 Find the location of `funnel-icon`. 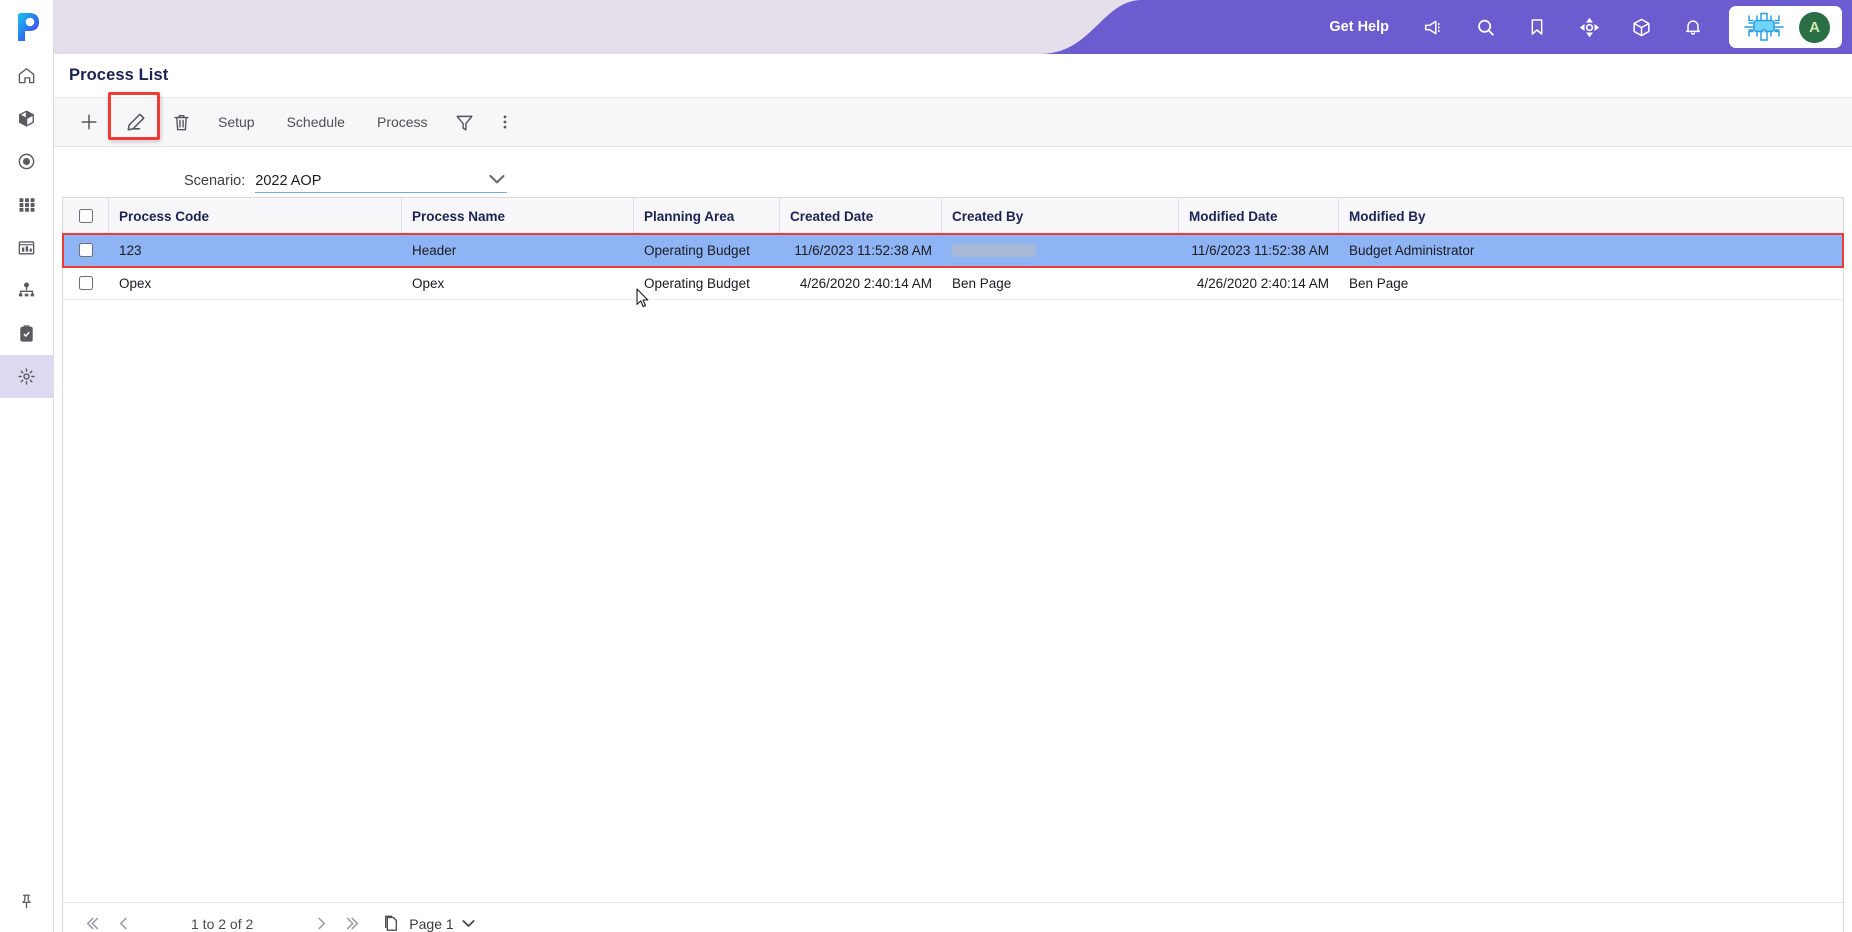

funnel-icon is located at coordinates (464, 123).